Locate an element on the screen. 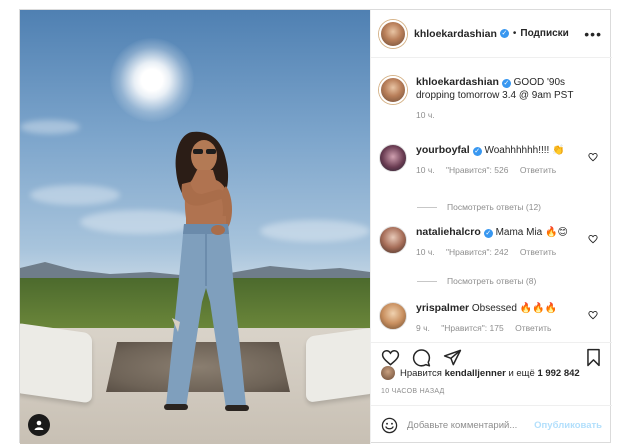 The image size is (620, 446). share-icon is located at coordinates (452, 357).